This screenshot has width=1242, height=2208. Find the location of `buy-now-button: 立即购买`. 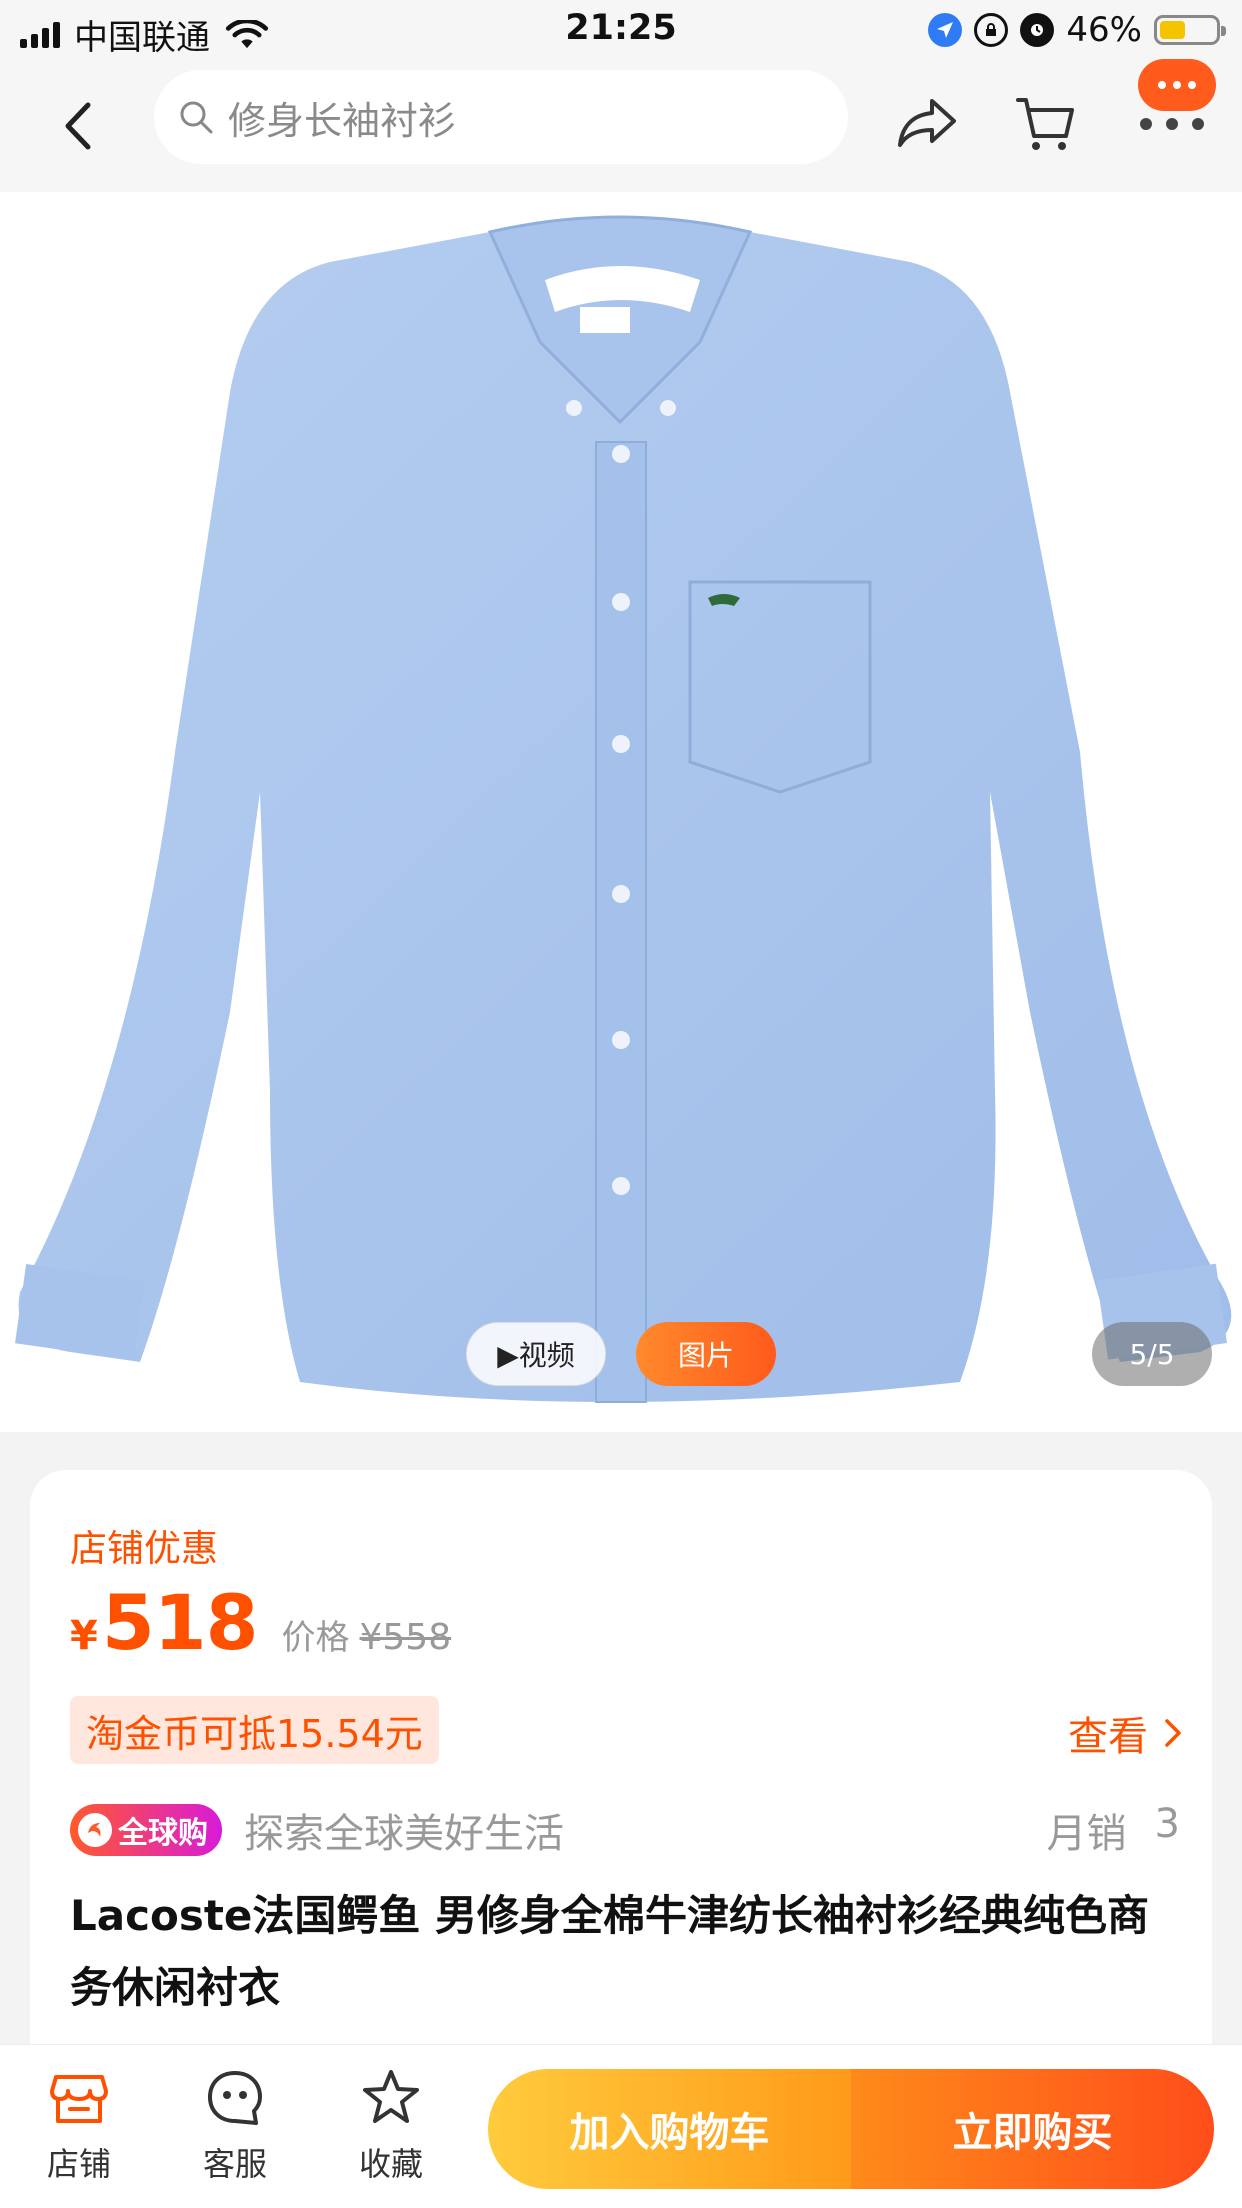

buy-now-button: 立即购买 is located at coordinates (1032, 2129).